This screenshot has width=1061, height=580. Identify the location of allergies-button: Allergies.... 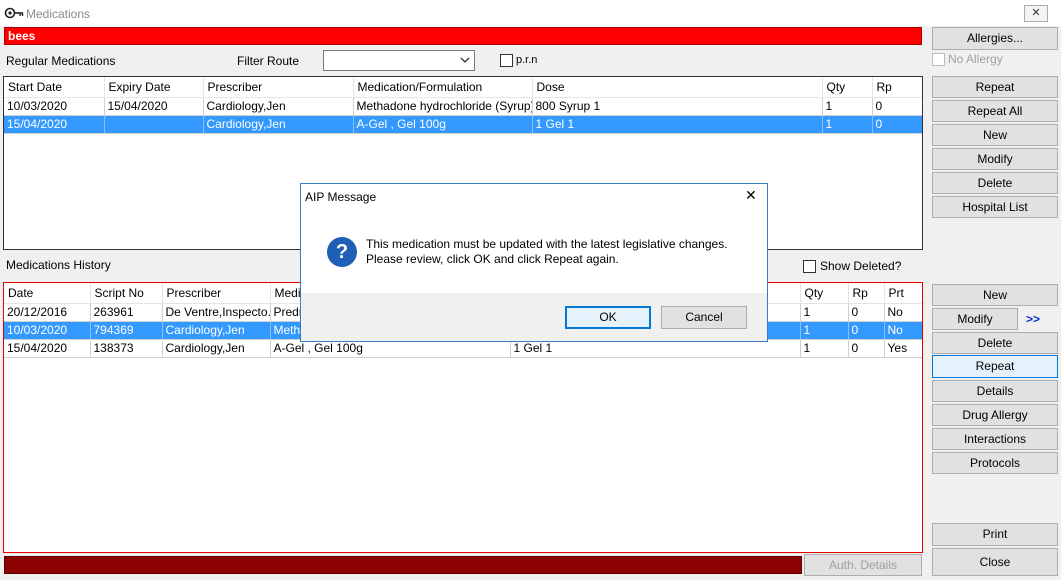
(995, 38).